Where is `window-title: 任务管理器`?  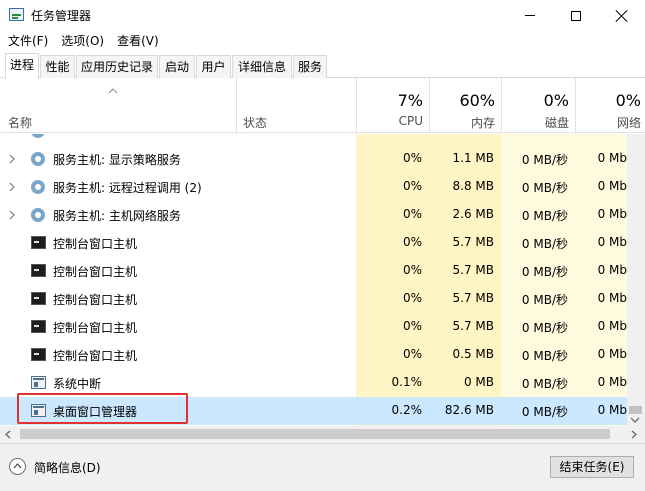 window-title: 任务管理器 is located at coordinates (61, 16).